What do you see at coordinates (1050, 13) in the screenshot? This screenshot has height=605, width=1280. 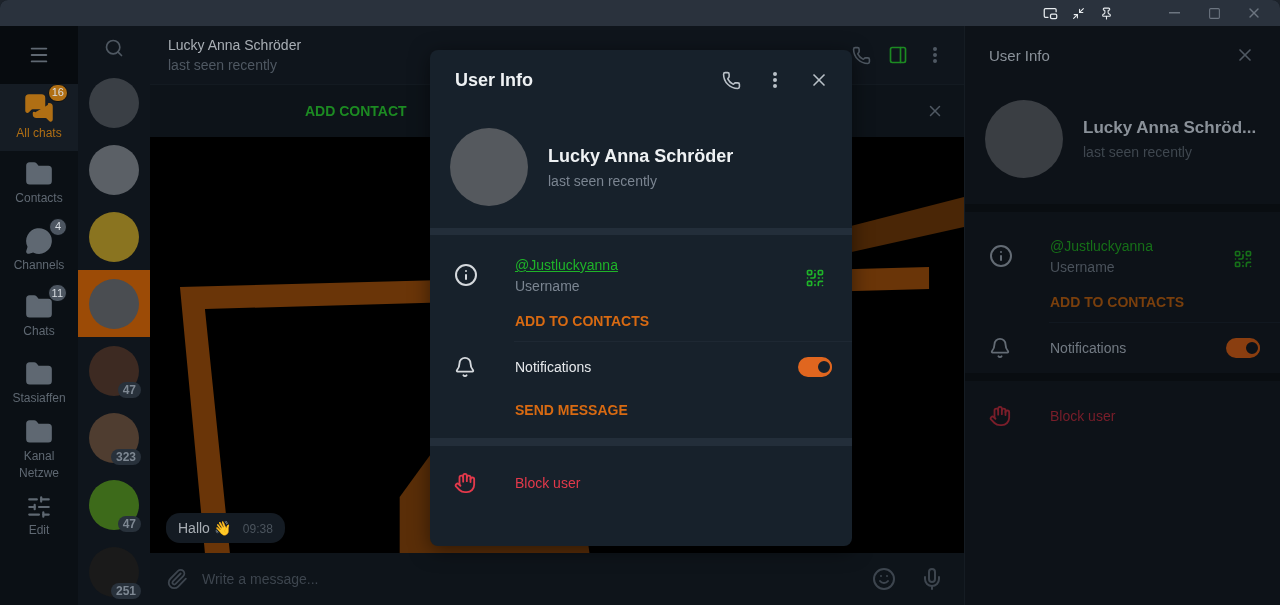 I see `picture-in-picture-icon` at bounding box center [1050, 13].